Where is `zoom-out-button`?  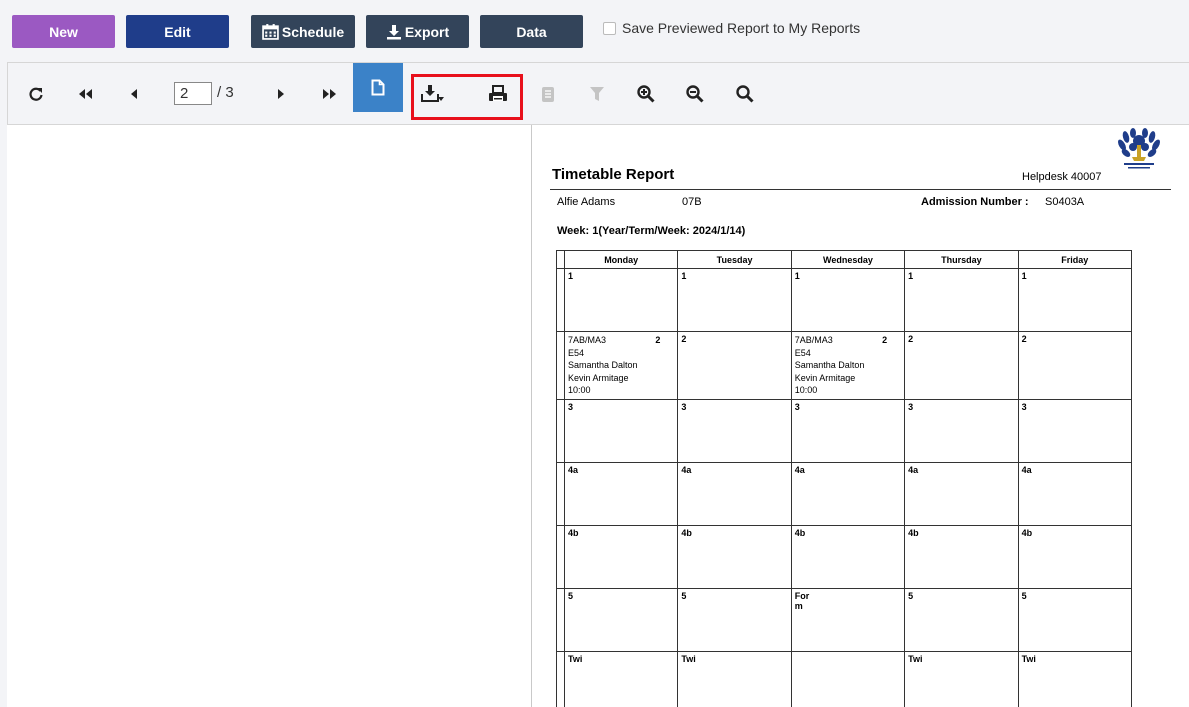
zoom-out-button is located at coordinates (695, 94).